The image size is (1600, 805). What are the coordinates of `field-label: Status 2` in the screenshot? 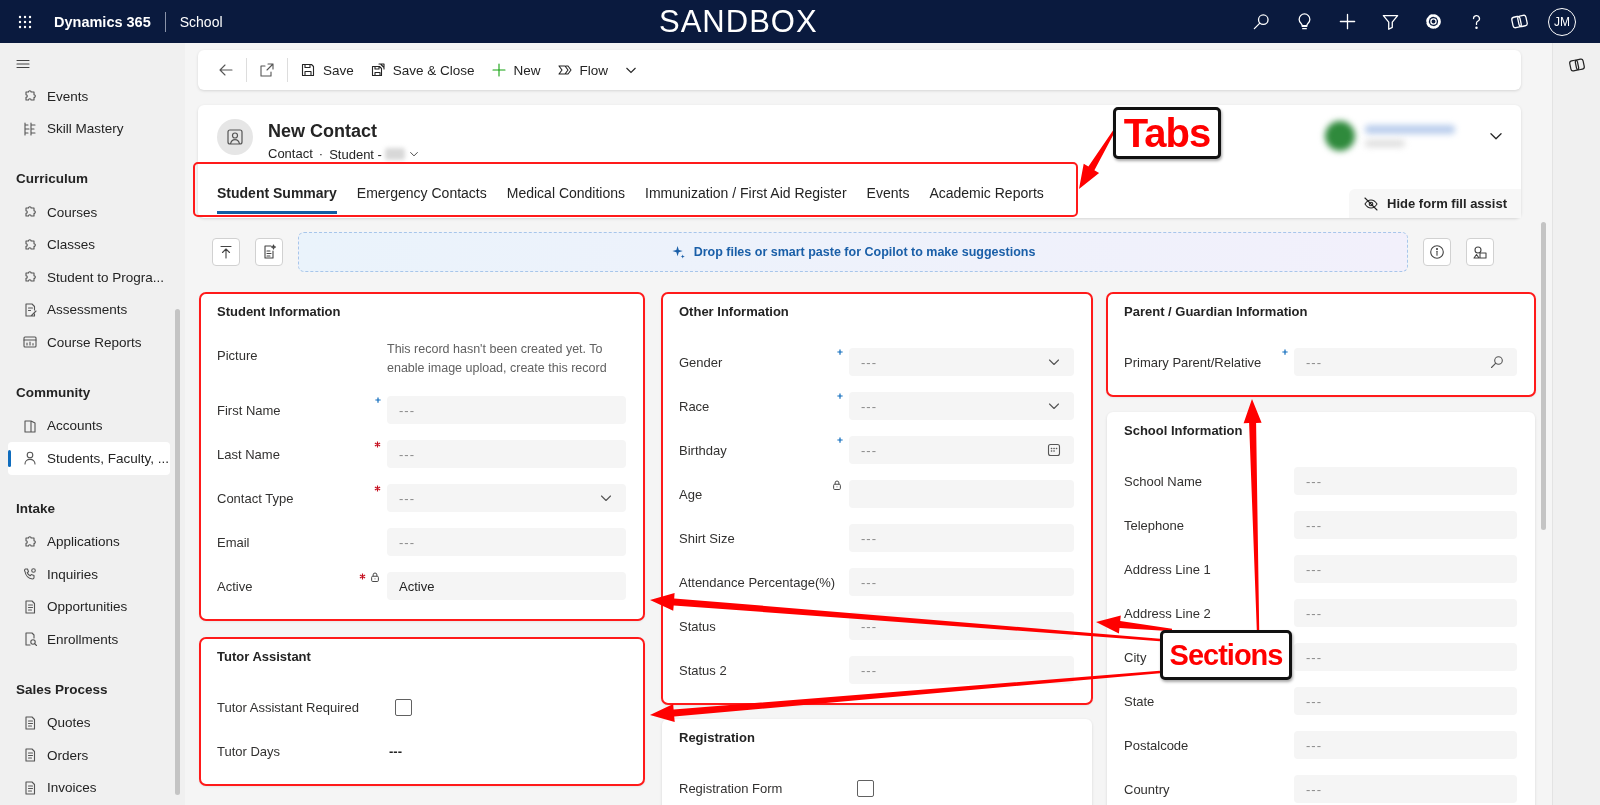 It's located at (703, 670).